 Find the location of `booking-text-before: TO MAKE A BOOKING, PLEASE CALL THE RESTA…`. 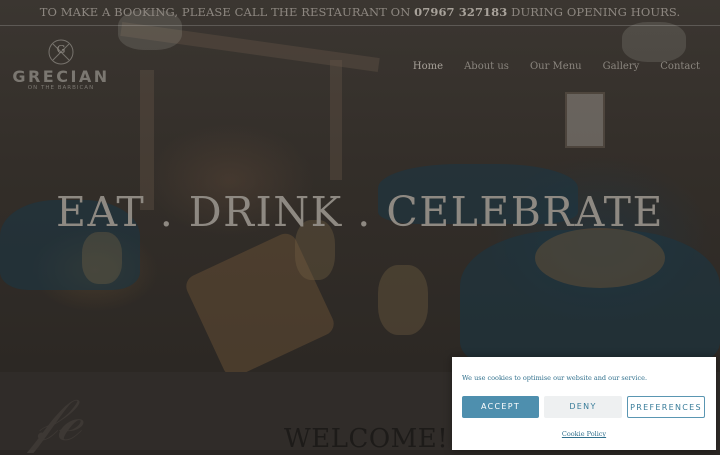

booking-text-before: TO MAKE A BOOKING, PLEASE CALL THE RESTA… is located at coordinates (227, 12).